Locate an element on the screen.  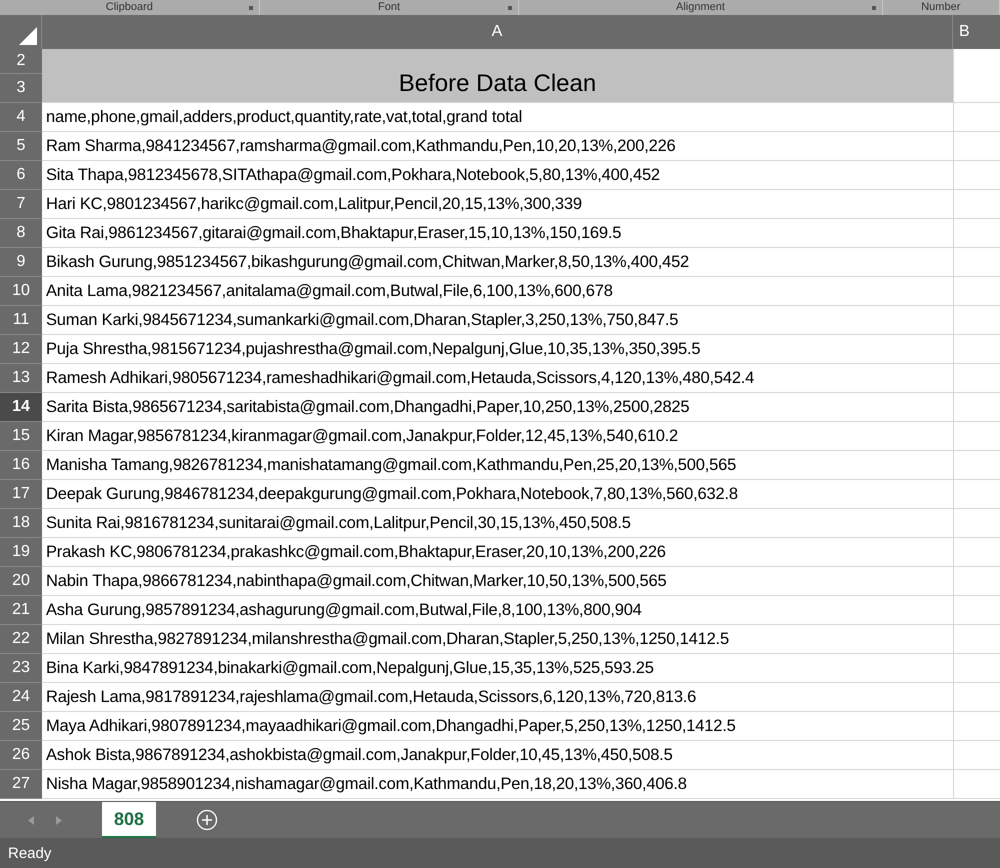
row-header: 12 is located at coordinates (21, 349).